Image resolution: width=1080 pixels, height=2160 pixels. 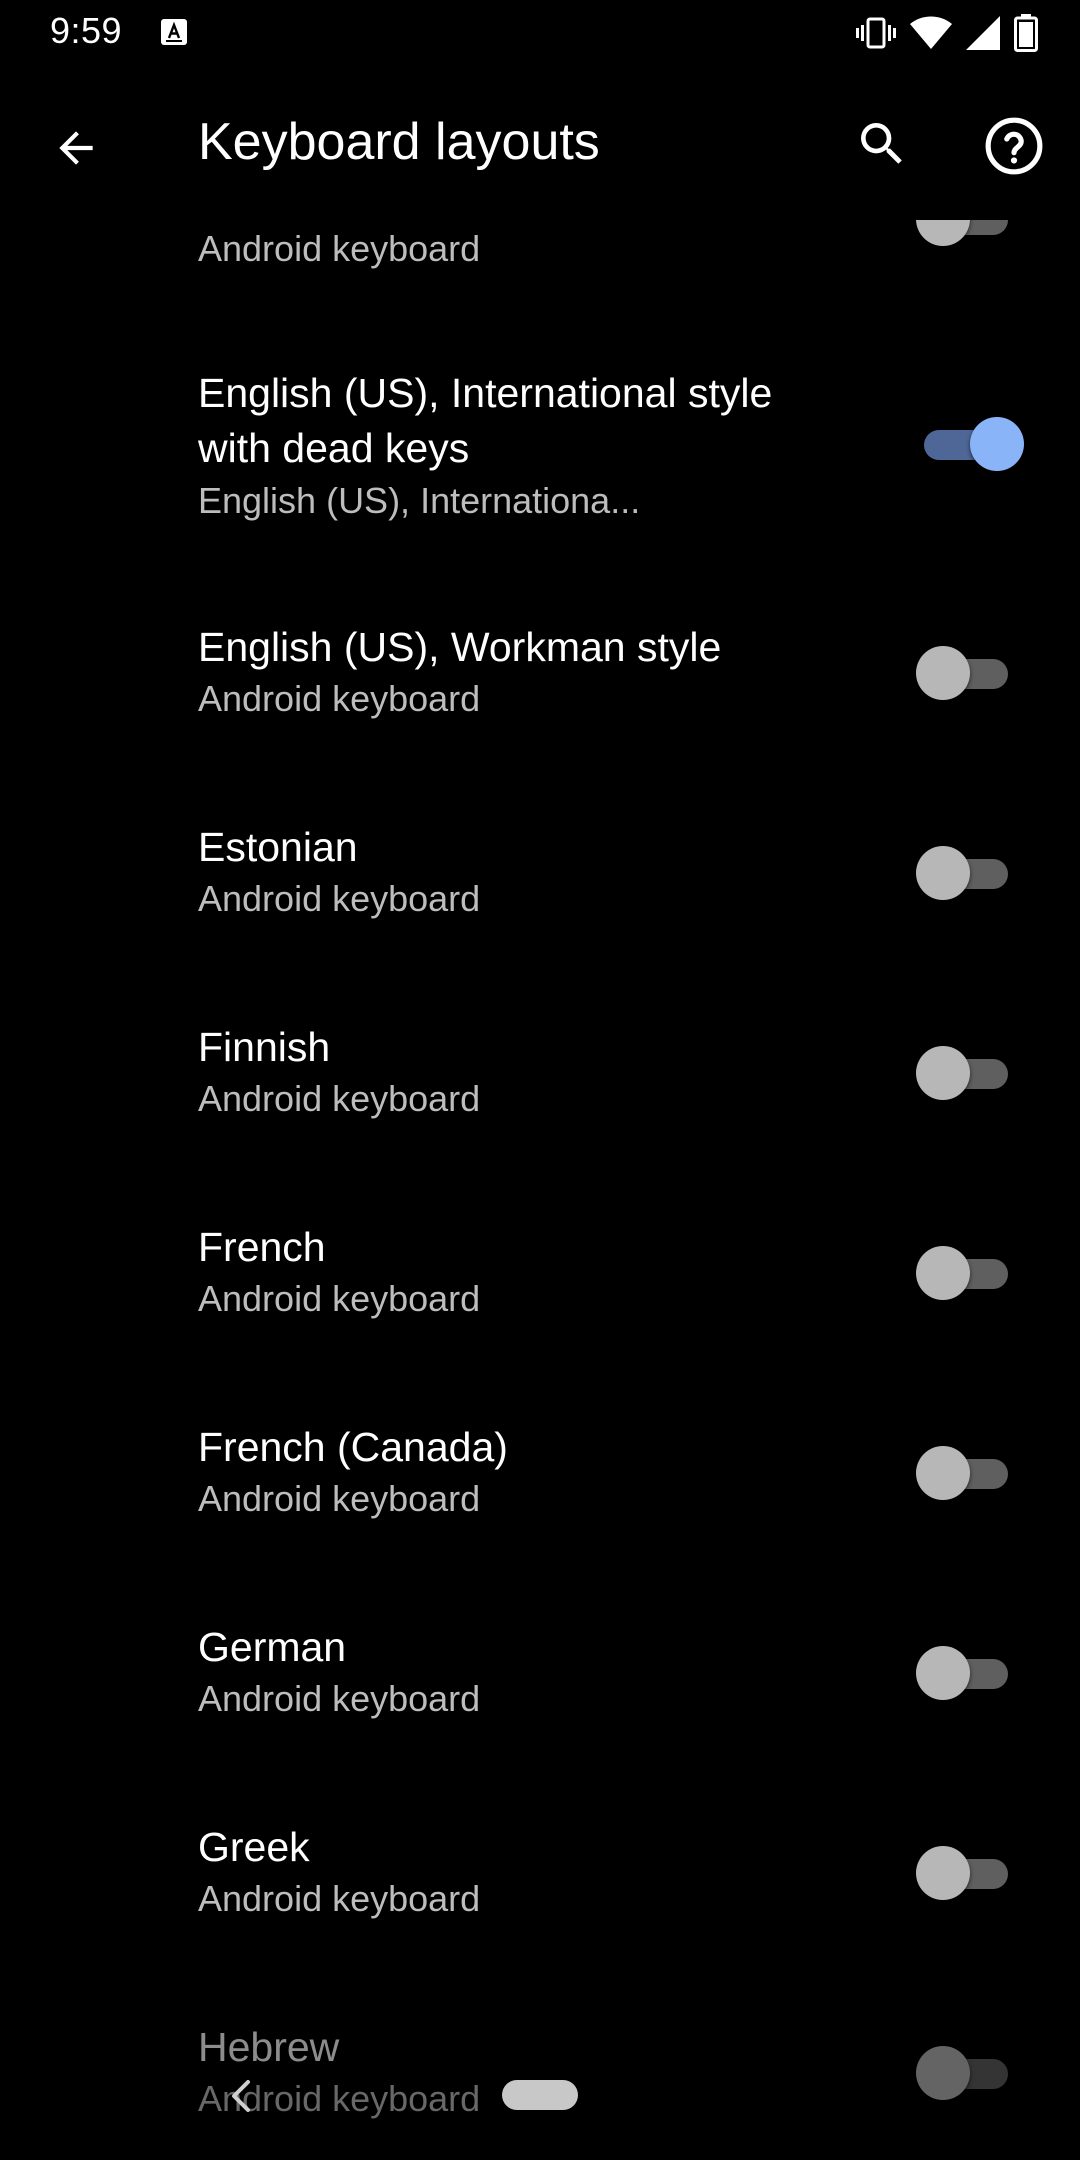 I want to click on app-bar: Keyboard layouts, so click(x=540, y=143).